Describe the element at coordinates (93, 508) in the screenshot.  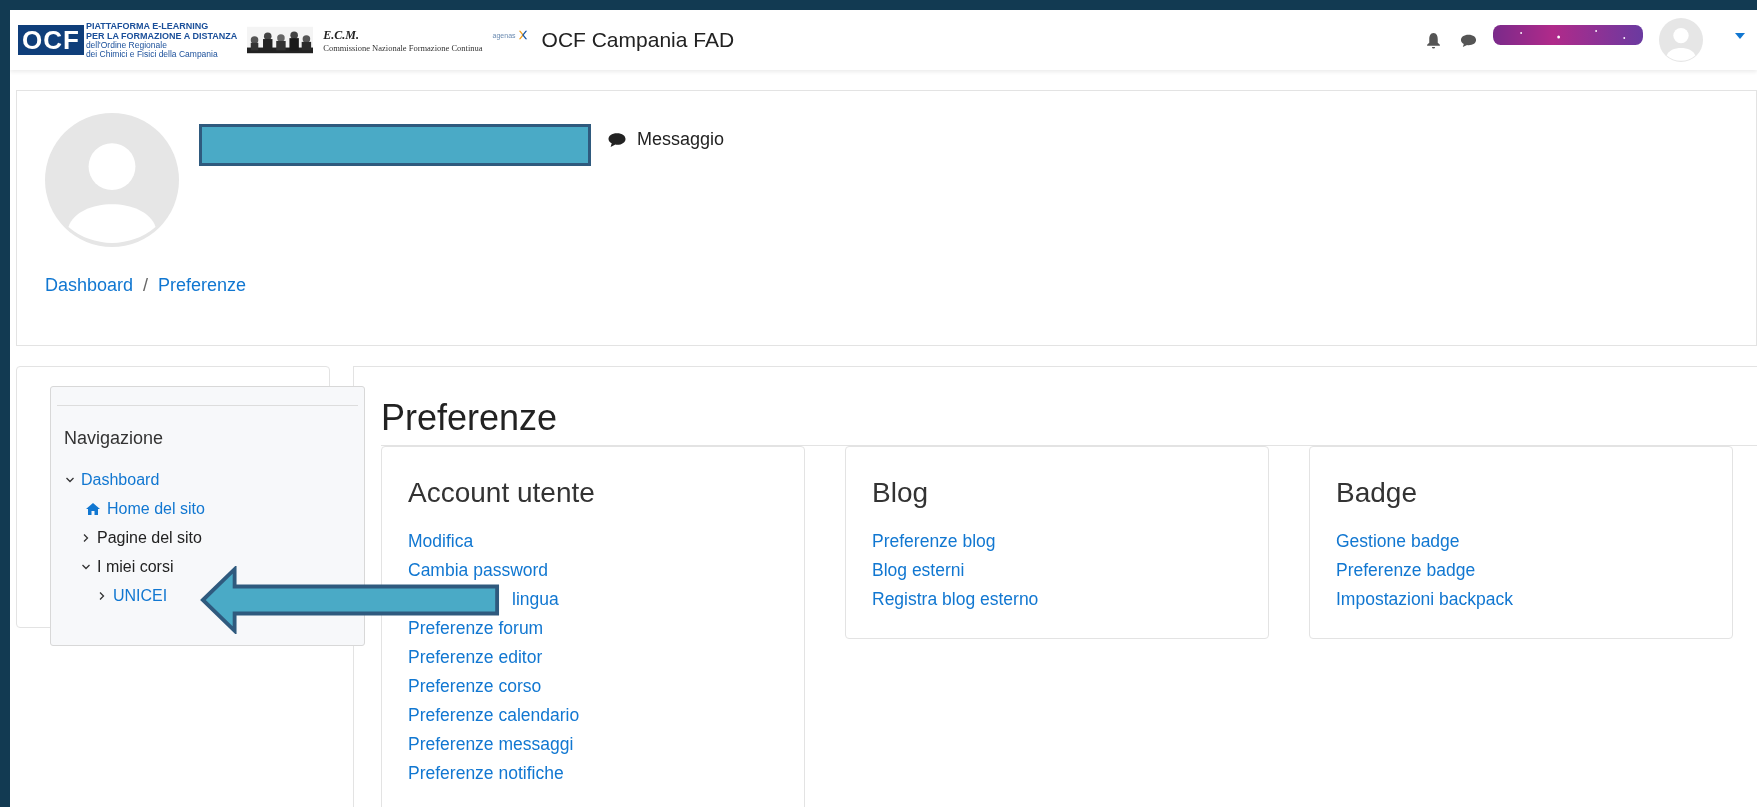
I see `home-icon` at that location.